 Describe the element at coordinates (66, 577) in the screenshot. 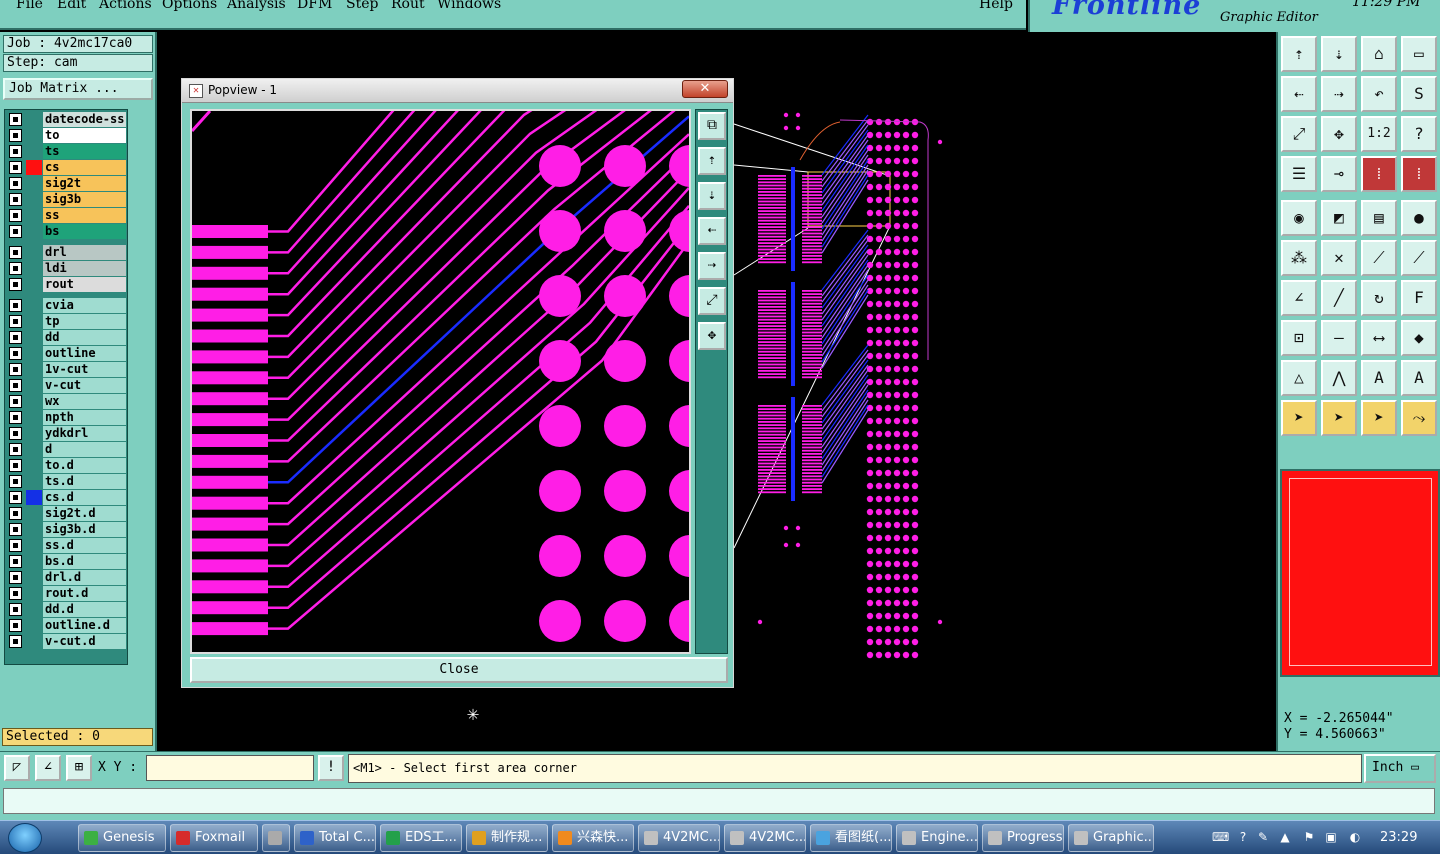

I see `layer-row: drl.d` at that location.